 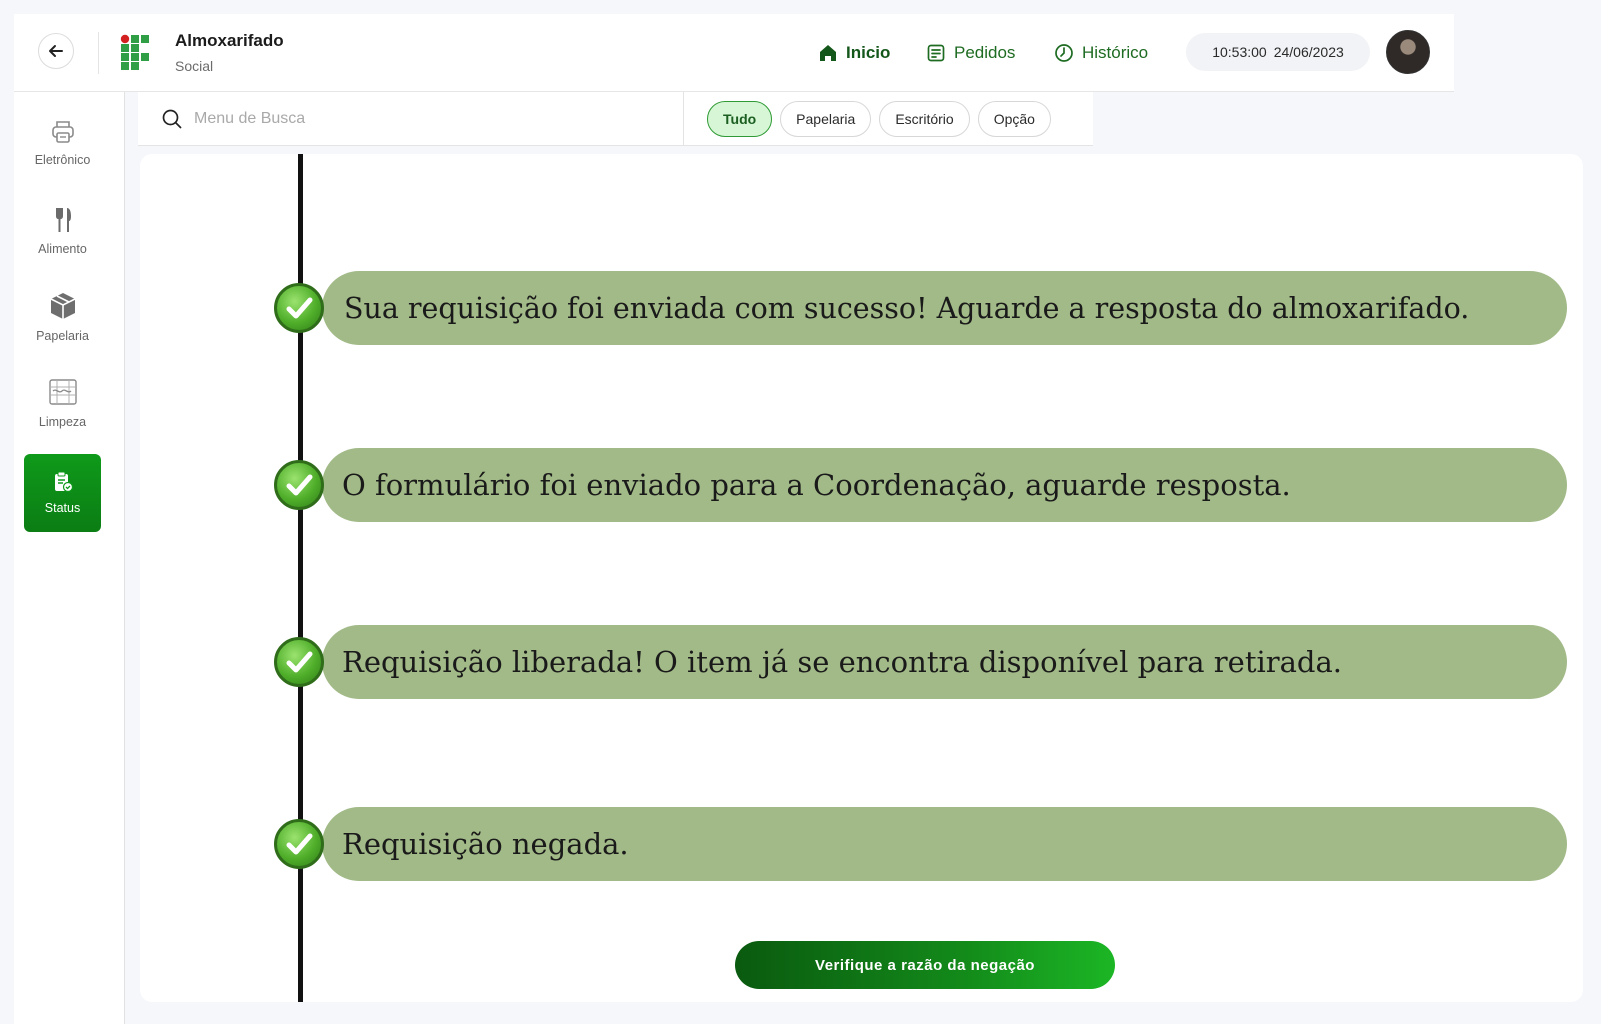 I want to click on back-button, so click(x=56, y=51).